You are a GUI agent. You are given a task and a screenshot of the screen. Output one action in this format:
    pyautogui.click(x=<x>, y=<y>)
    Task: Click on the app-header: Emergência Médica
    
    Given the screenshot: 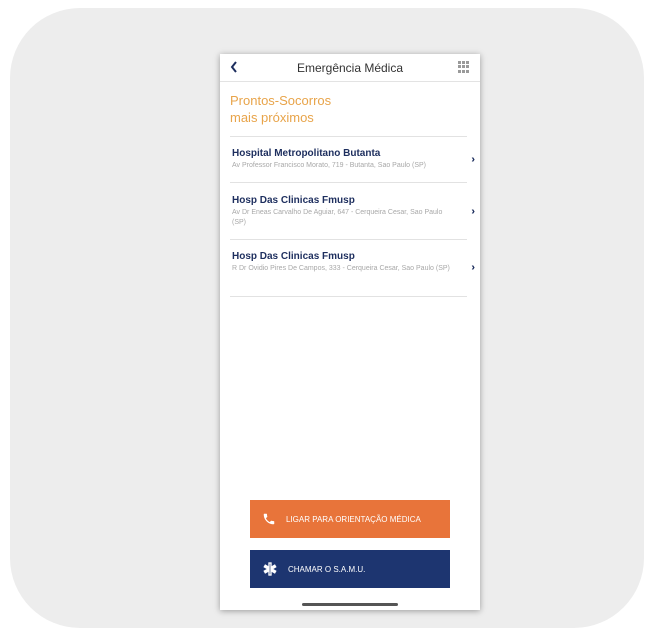 What is the action you would take?
    pyautogui.click(x=350, y=68)
    